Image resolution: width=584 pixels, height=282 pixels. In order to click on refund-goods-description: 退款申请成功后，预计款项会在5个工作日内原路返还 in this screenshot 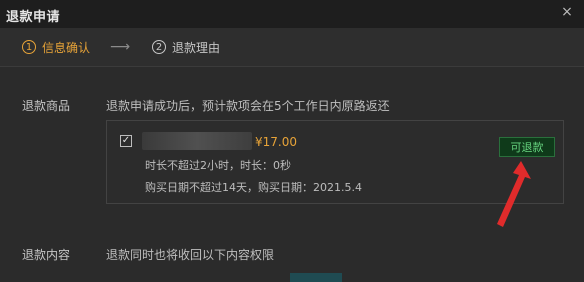, I will do `click(248, 106)`.